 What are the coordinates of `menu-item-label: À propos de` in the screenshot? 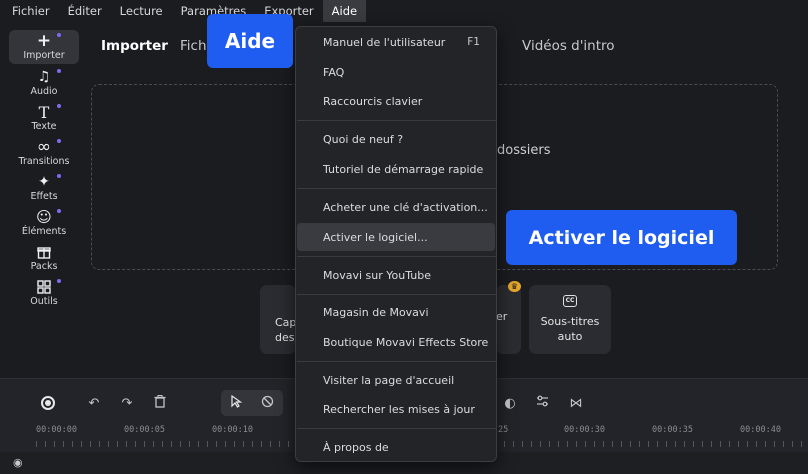 It's located at (356, 447).